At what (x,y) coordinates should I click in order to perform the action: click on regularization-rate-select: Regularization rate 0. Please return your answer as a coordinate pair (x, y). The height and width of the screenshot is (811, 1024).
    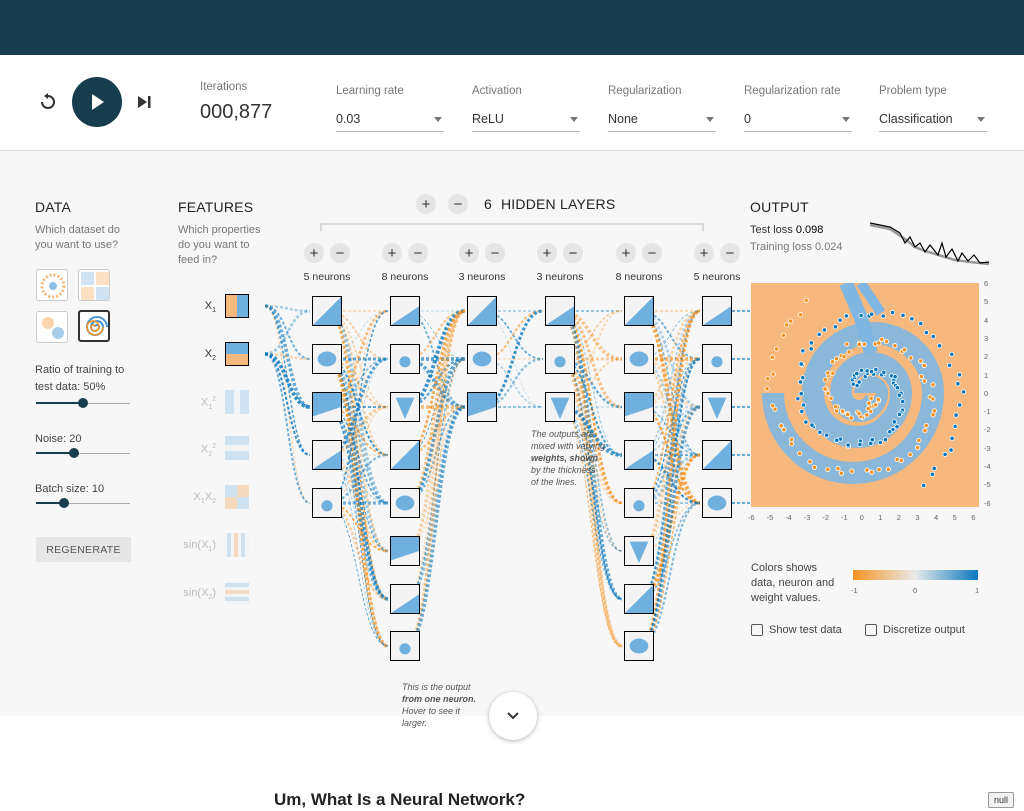
    Looking at the image, I should click on (798, 106).